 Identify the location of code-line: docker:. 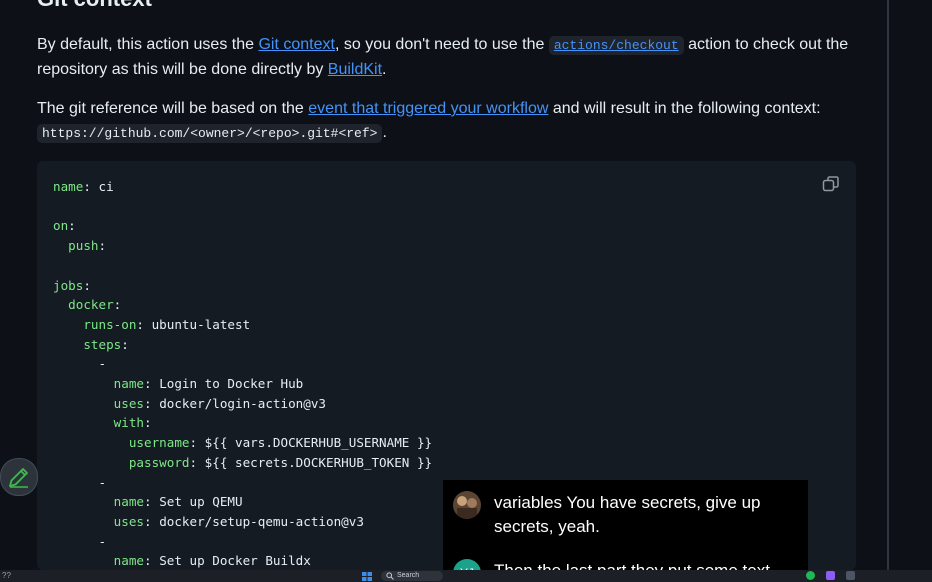
(95, 305).